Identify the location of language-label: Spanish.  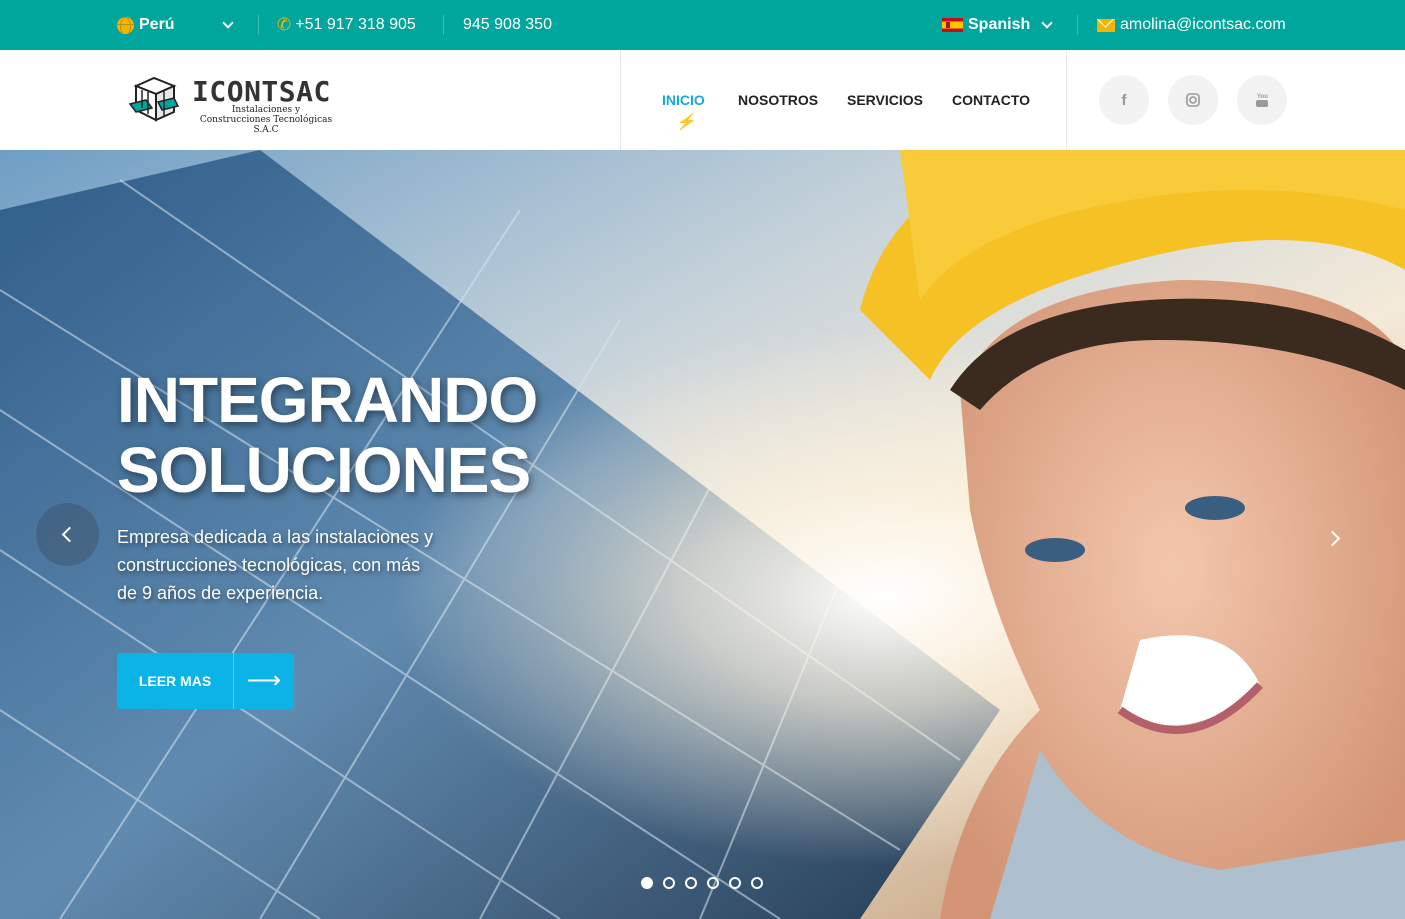
(999, 24).